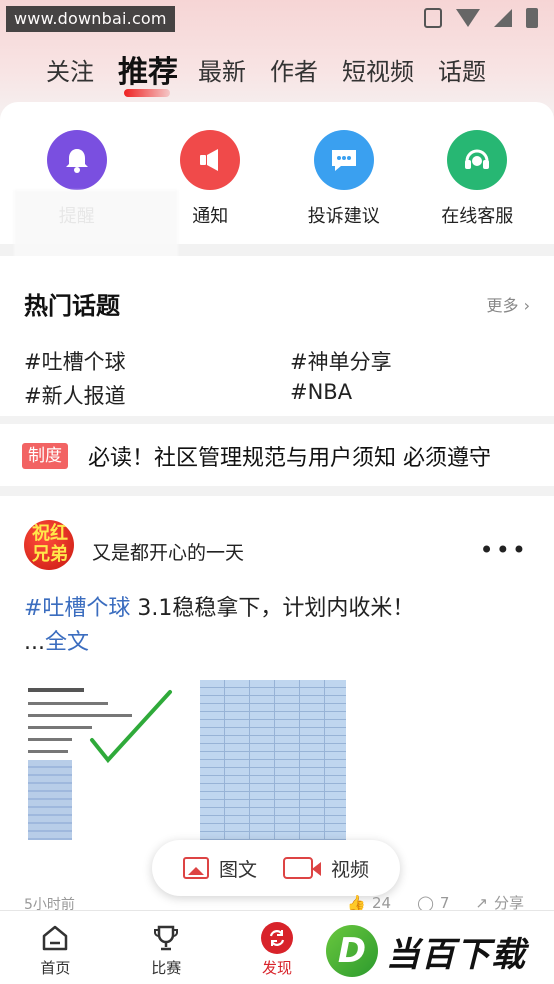 The image size is (554, 984). What do you see at coordinates (237, 869) in the screenshot?
I see `image-text-label: 图文` at bounding box center [237, 869].